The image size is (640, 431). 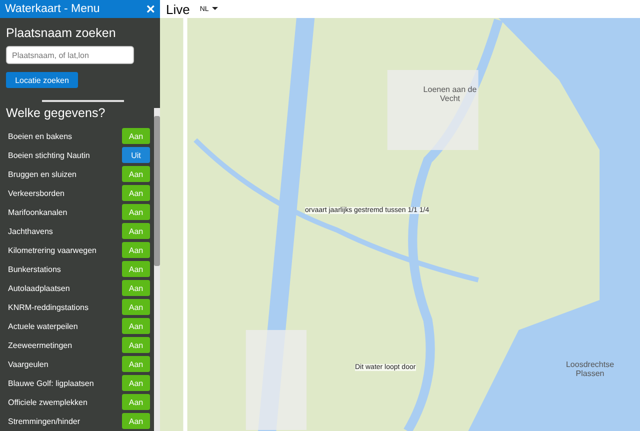 What do you see at coordinates (43, 326) in the screenshot?
I see `layer-label: Actuele waterpeilen` at bounding box center [43, 326].